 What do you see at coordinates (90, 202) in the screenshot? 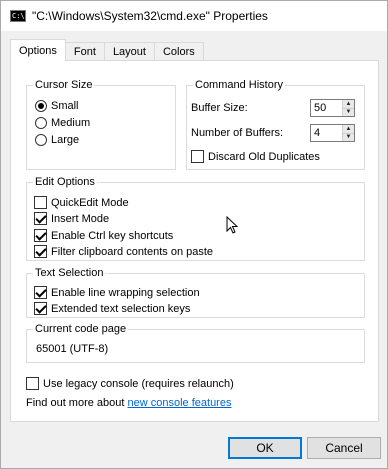
I see `quickedit-label: QuickEdit Mode` at bounding box center [90, 202].